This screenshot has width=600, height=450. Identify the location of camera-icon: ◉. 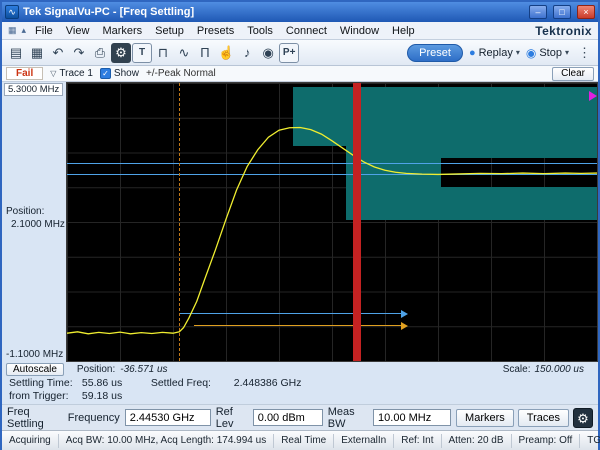
(268, 53).